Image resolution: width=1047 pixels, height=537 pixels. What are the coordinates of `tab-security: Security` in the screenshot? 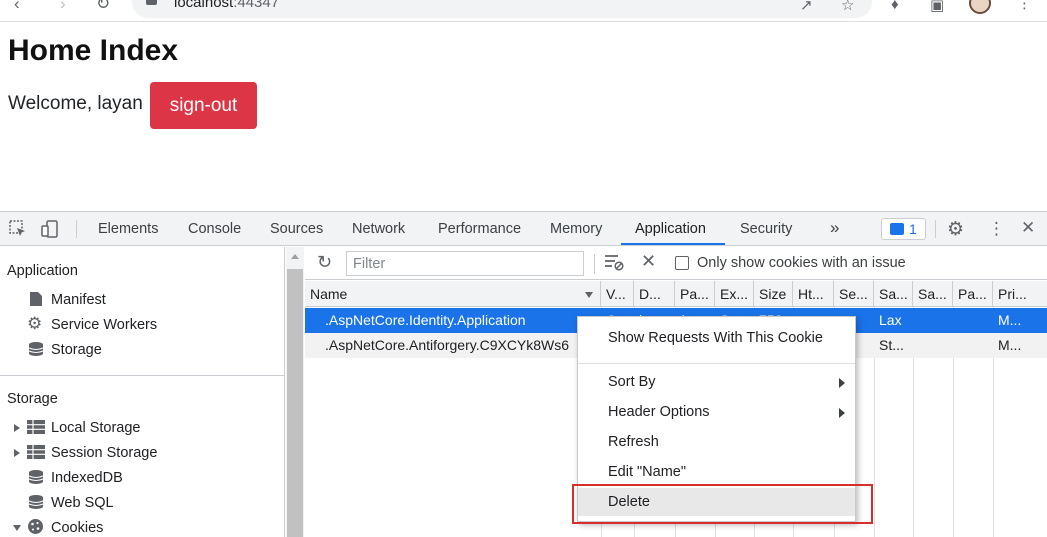 It's located at (766, 229).